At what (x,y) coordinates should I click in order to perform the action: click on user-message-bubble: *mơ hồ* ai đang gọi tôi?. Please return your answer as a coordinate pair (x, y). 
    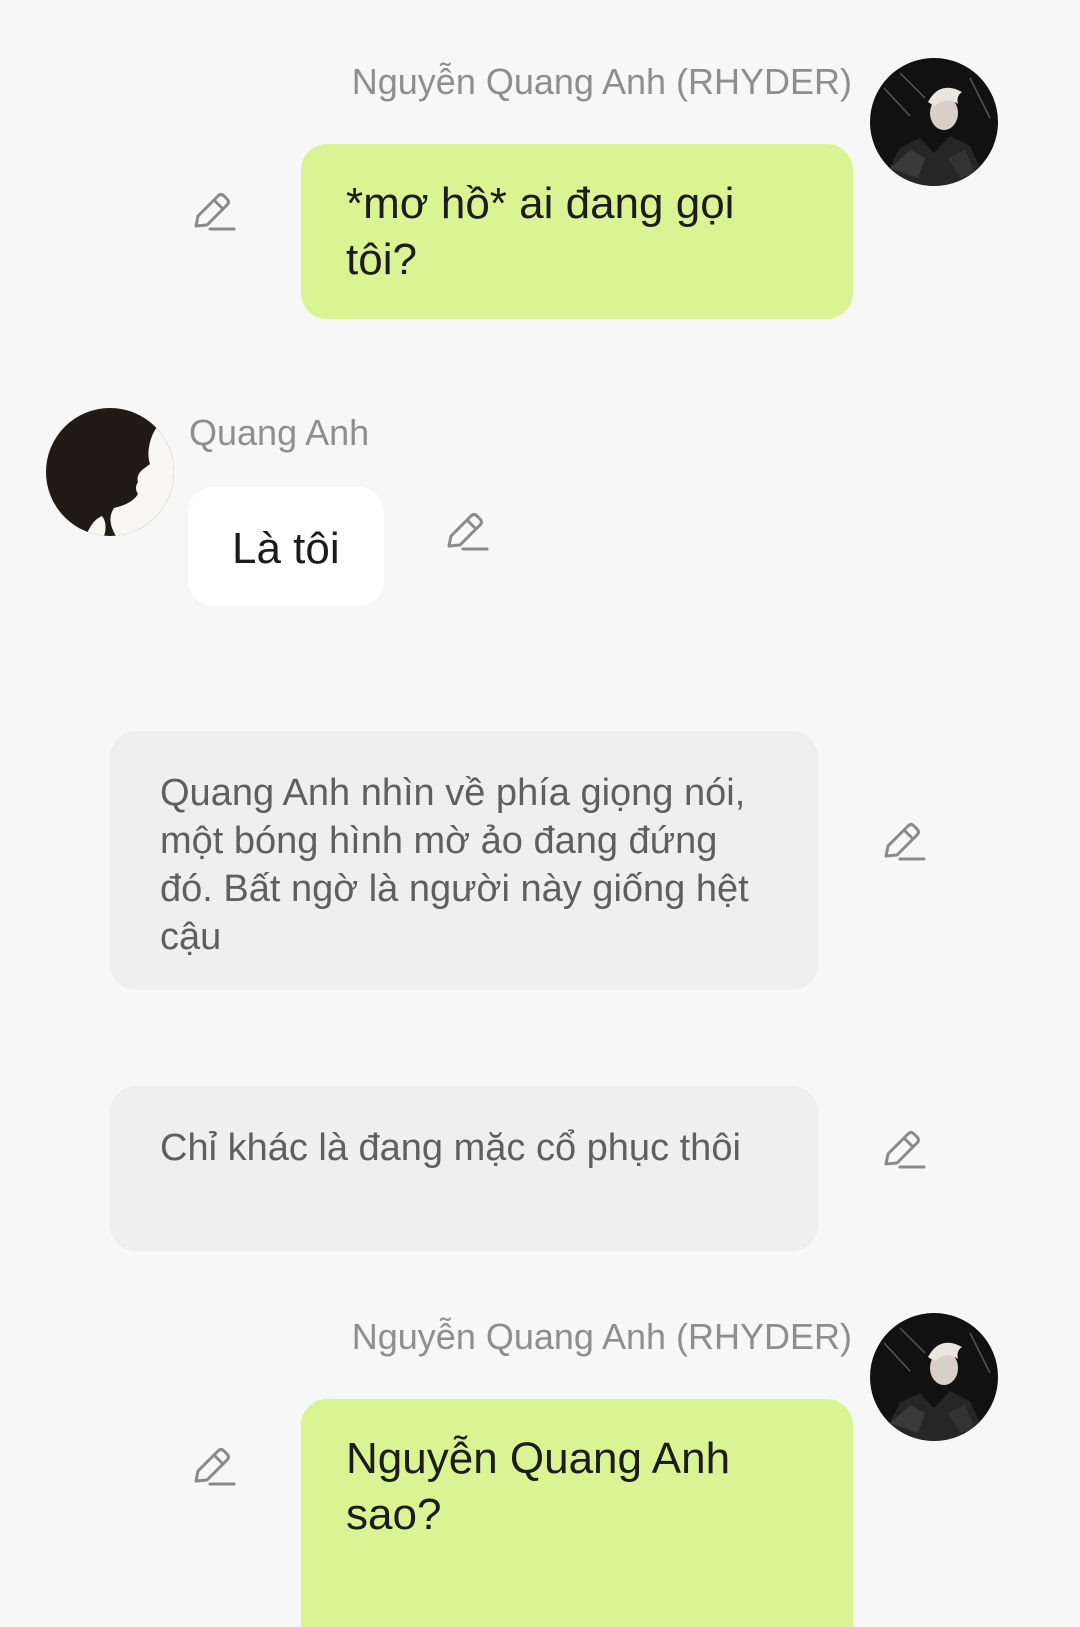
    Looking at the image, I should click on (577, 231).